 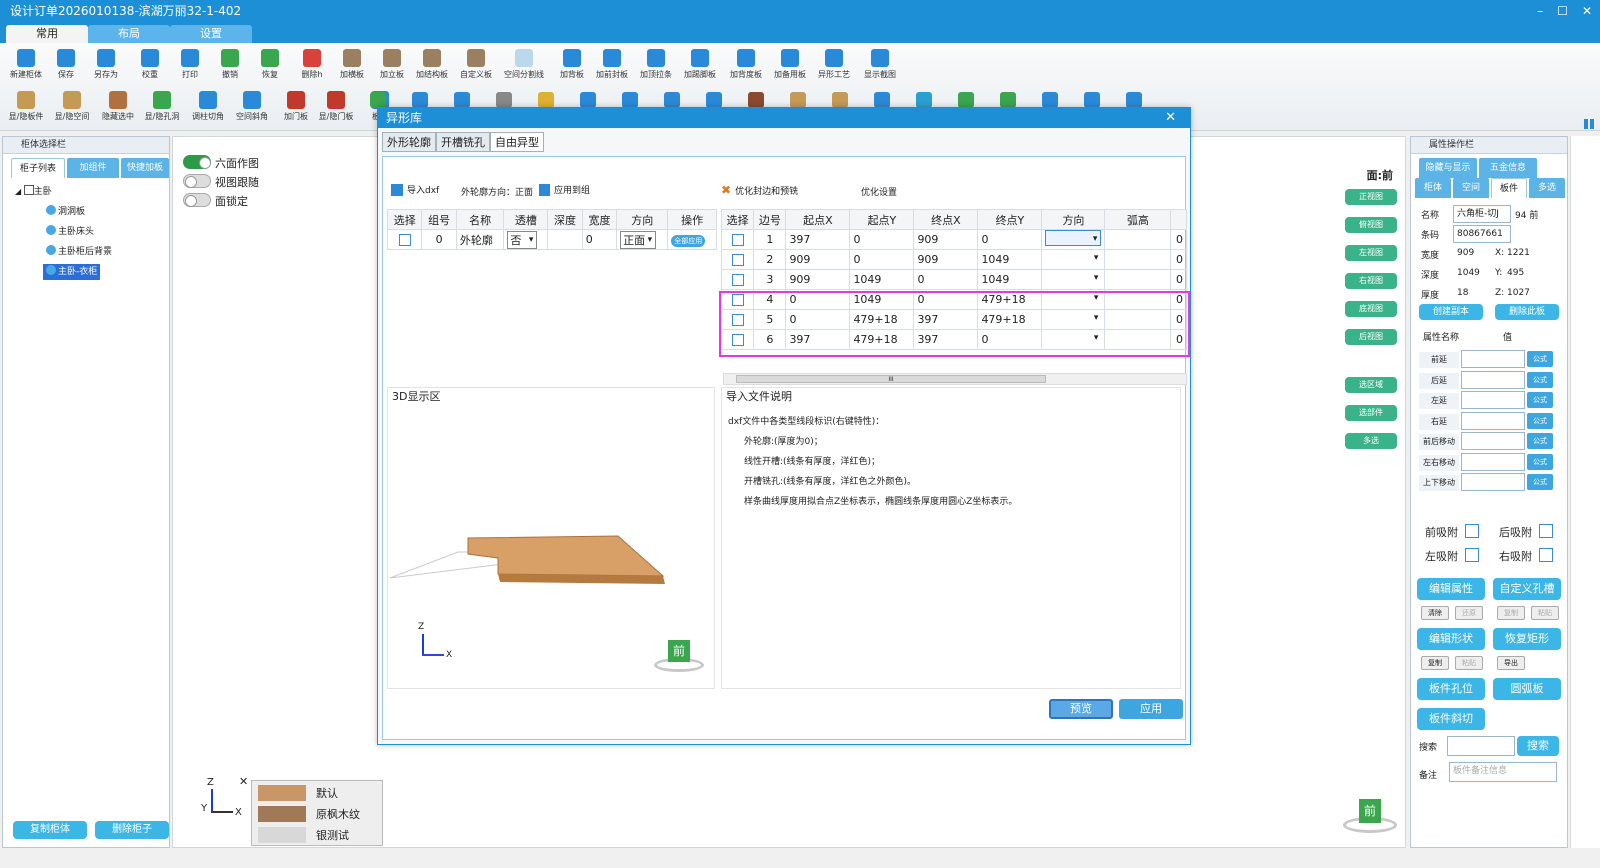 What do you see at coordinates (1170, 117) in the screenshot?
I see `dialog-close-icon: ✕` at bounding box center [1170, 117].